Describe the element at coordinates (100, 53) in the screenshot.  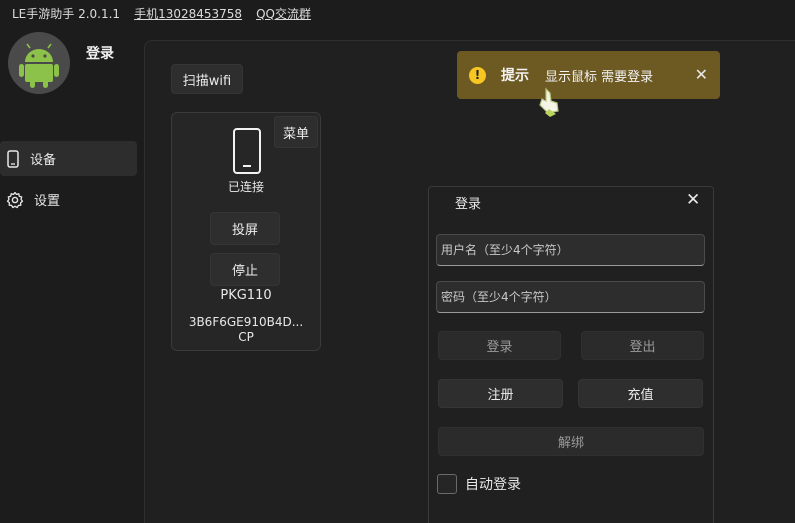
I see `sidebar-login-link: 登录` at that location.